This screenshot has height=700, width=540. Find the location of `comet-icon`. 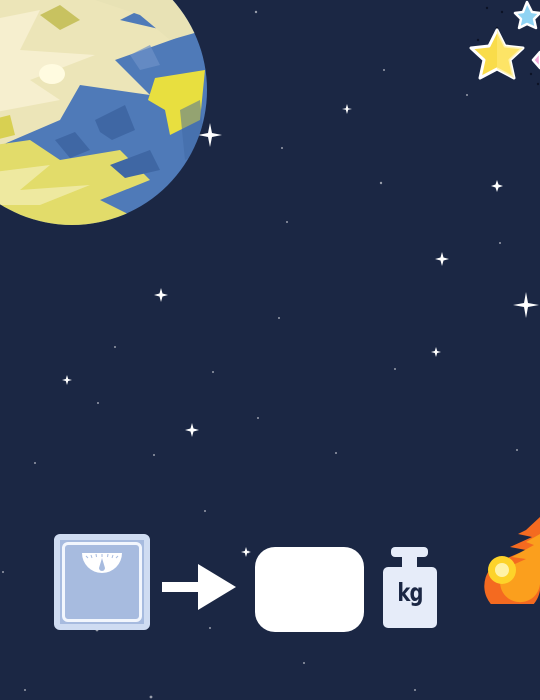

comet-icon is located at coordinates (512, 560).